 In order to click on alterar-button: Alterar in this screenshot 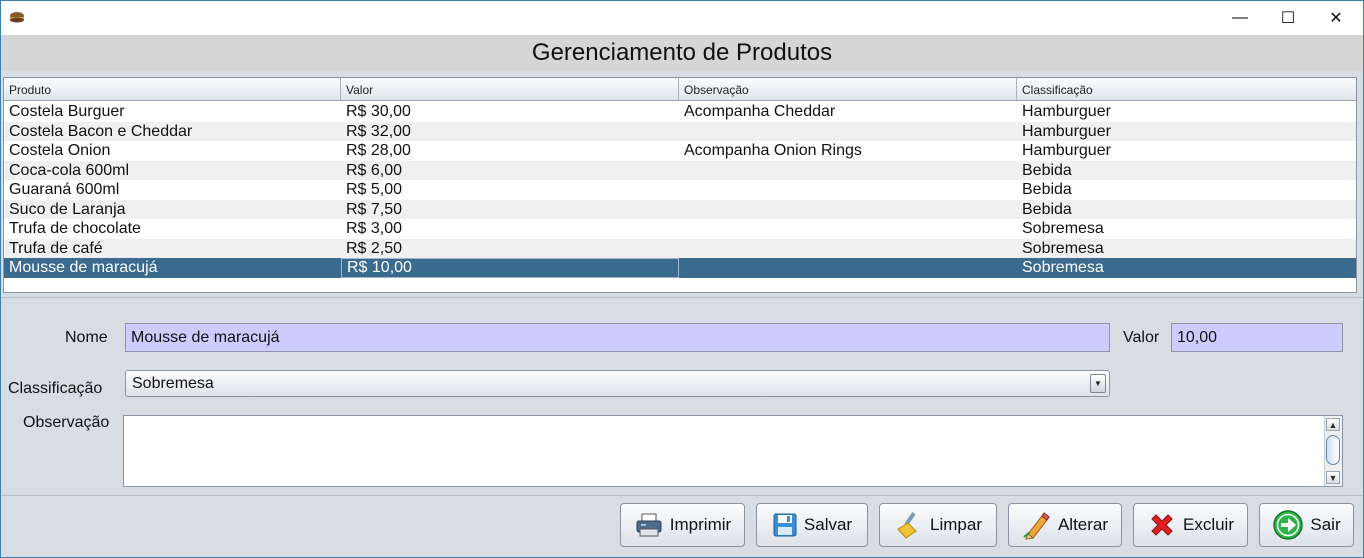, I will do `click(1065, 525)`.